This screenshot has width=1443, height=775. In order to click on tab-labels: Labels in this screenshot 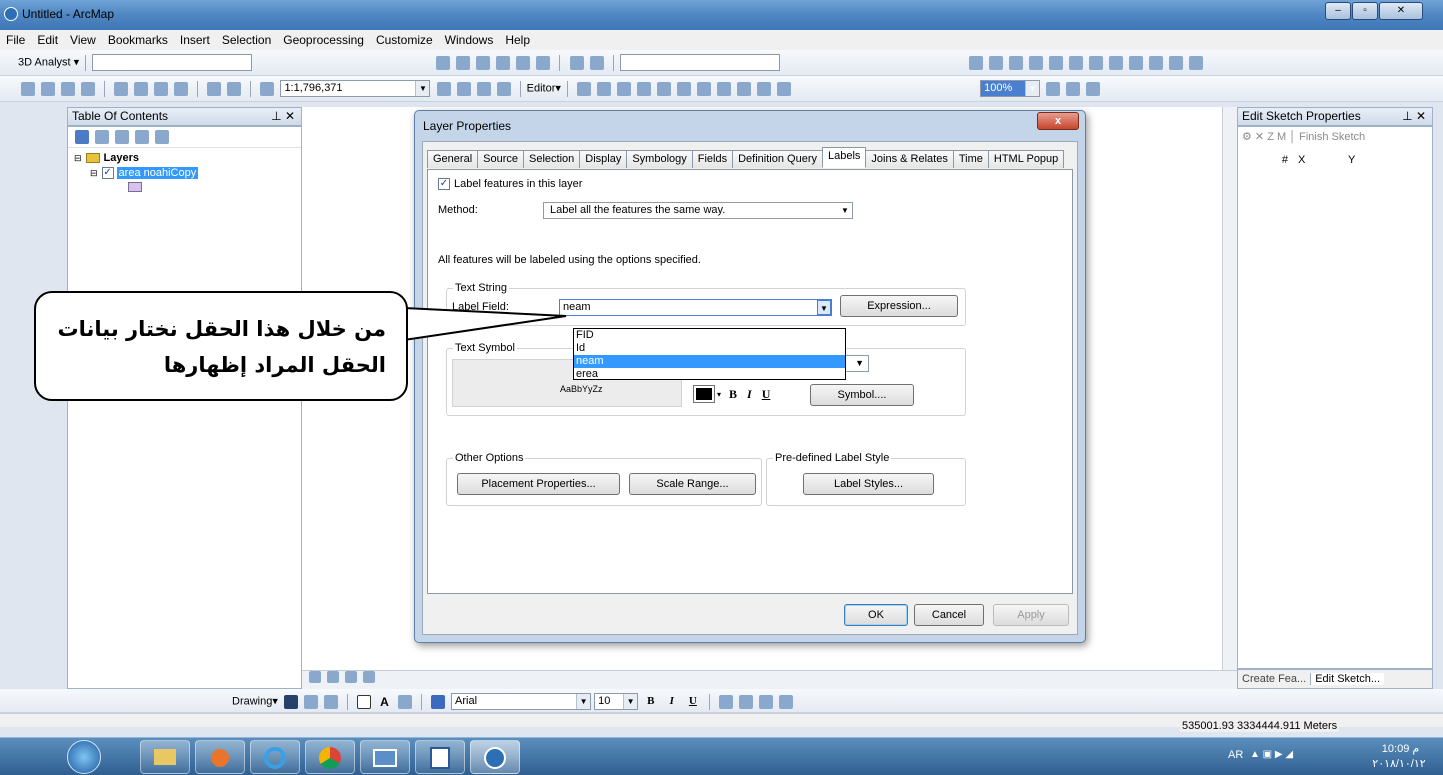, I will do `click(844, 157)`.